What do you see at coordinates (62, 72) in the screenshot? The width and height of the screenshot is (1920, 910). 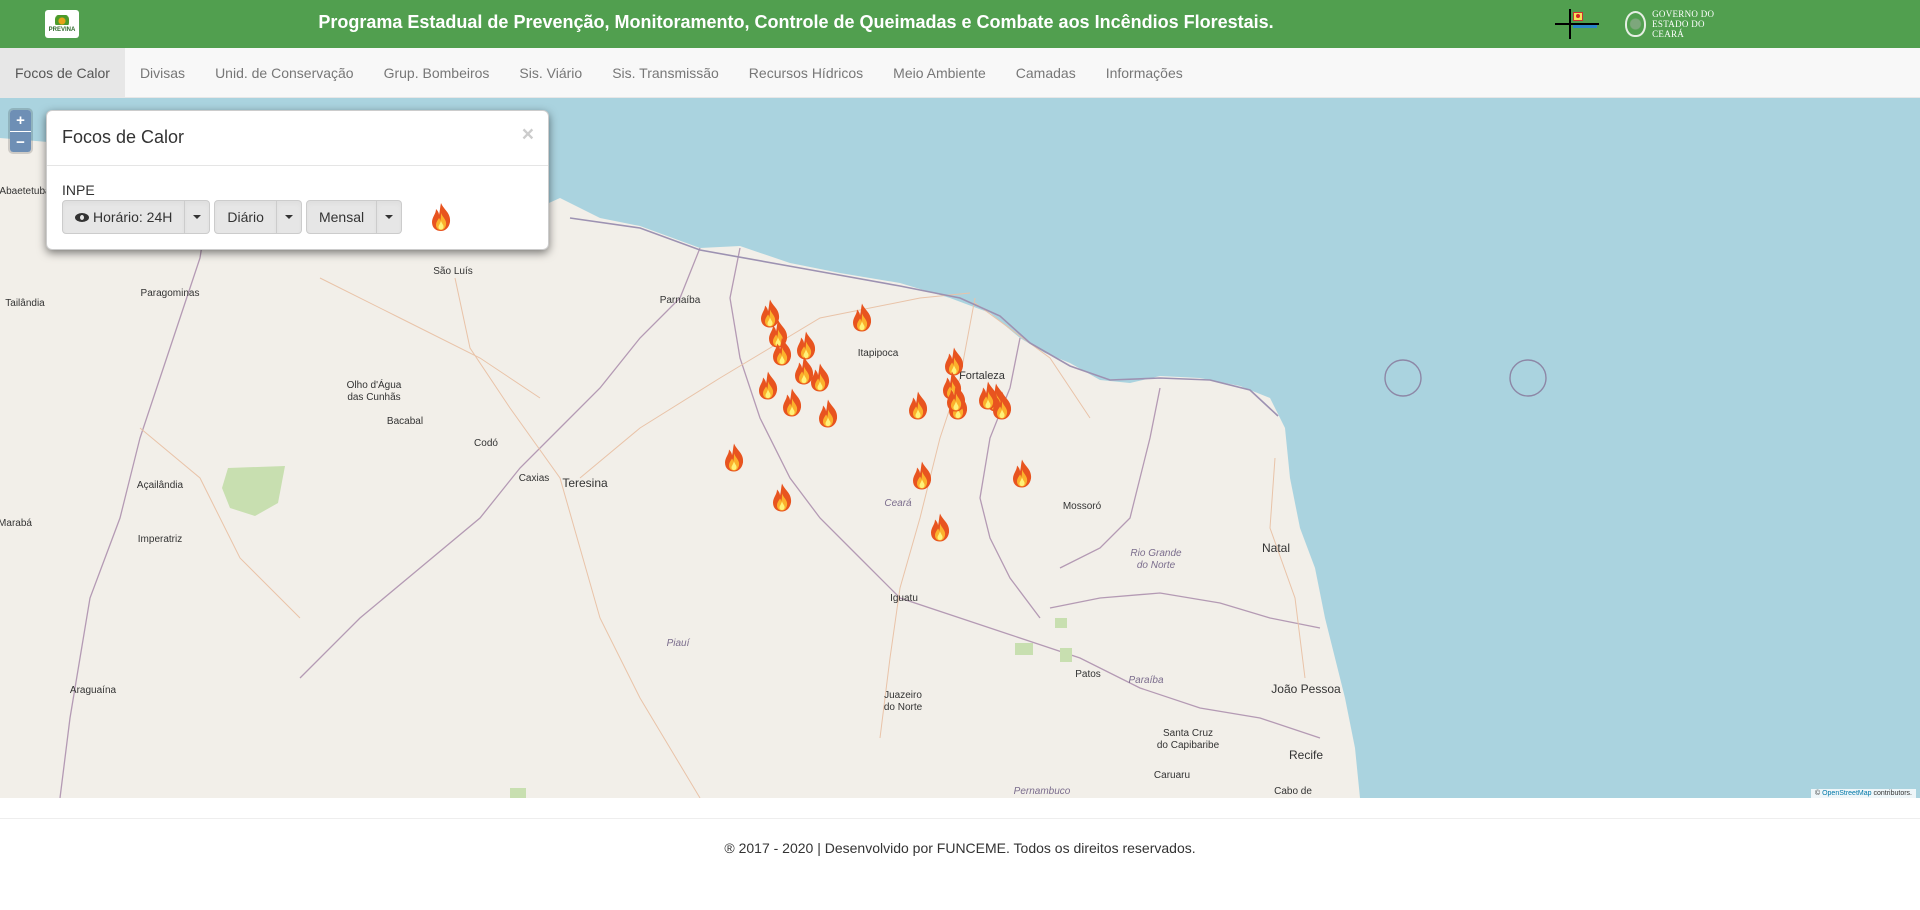 I see `nav-focos-de-calor: Focos de Calor` at bounding box center [62, 72].